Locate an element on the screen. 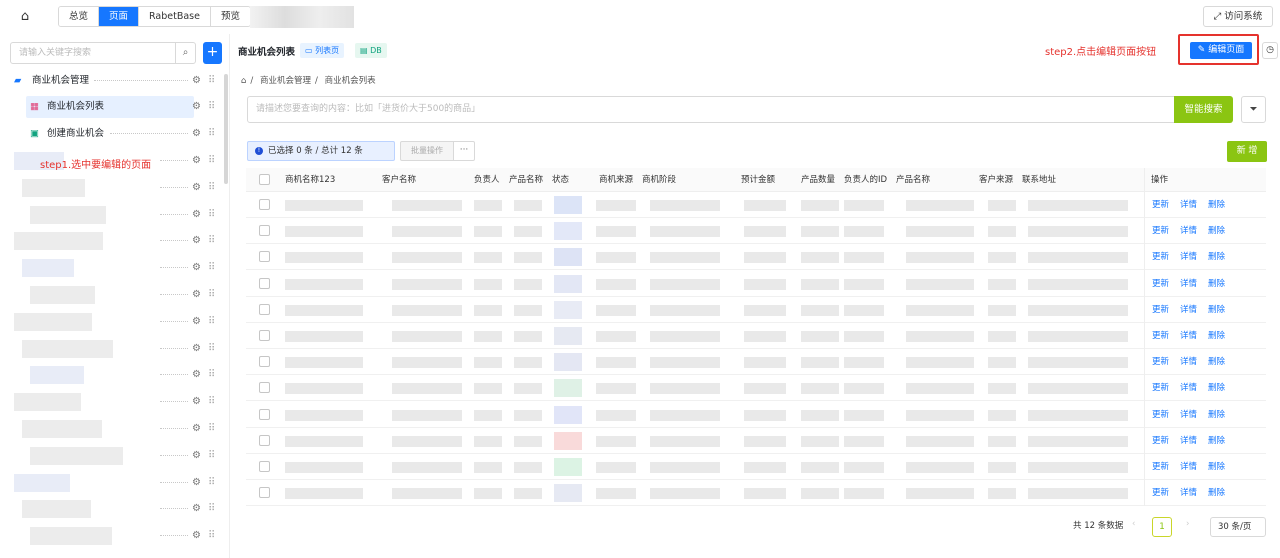  more-actions-button: ··· is located at coordinates (464, 151).